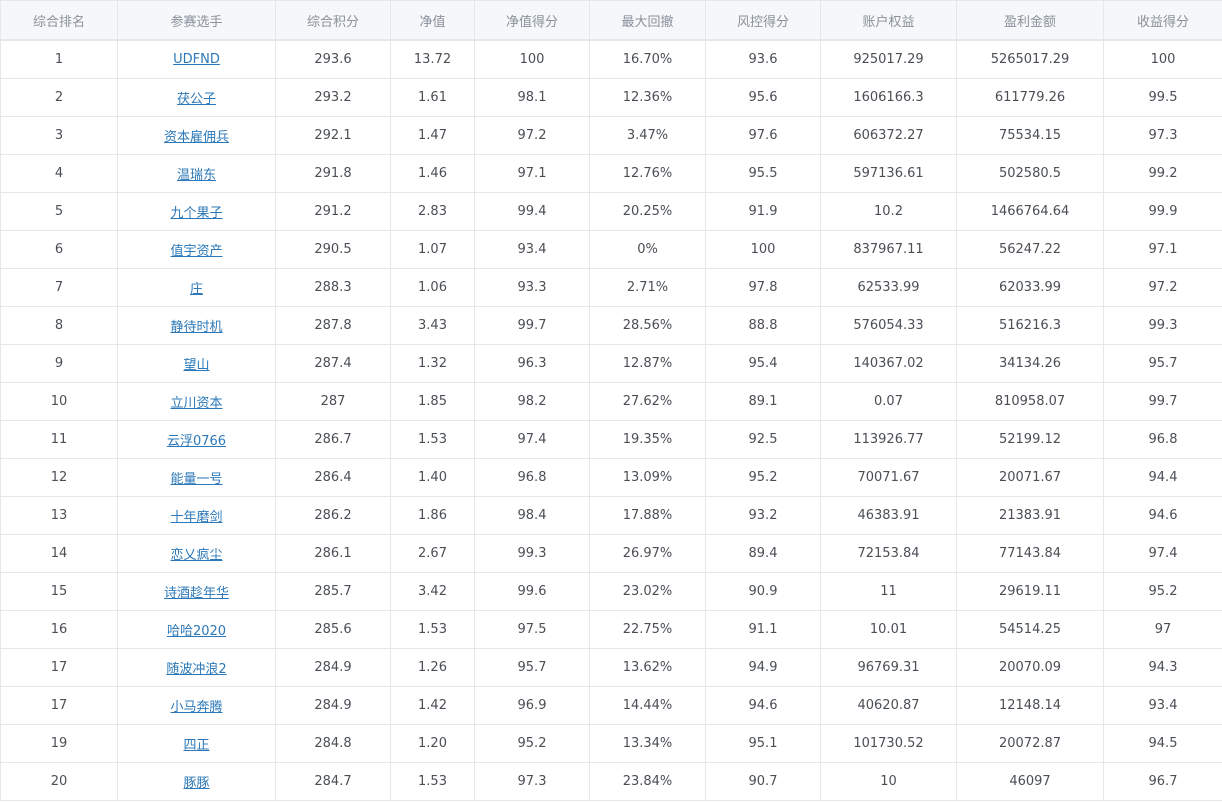 The width and height of the screenshot is (1222, 803). I want to click on cell-risk-score: 95.6, so click(763, 97).